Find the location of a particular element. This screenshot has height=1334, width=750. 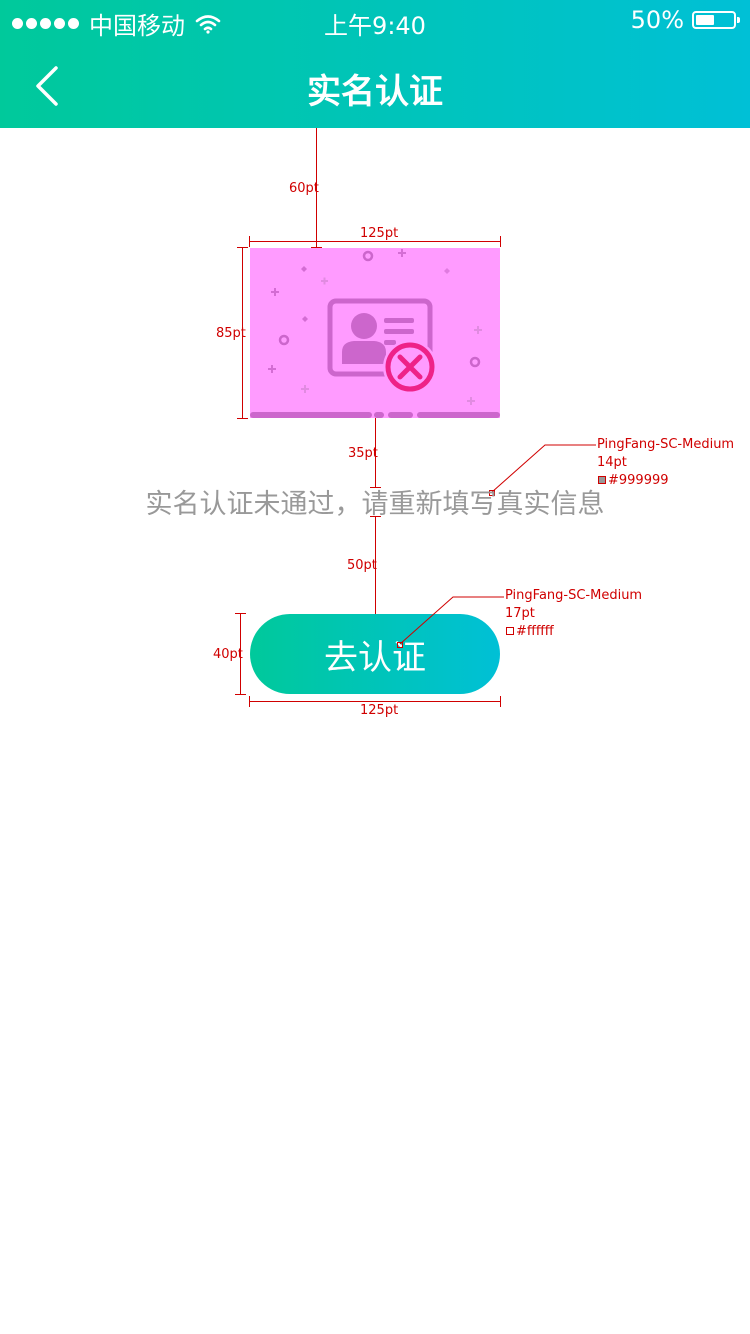

annotation-button-height: 40pt is located at coordinates (228, 654).